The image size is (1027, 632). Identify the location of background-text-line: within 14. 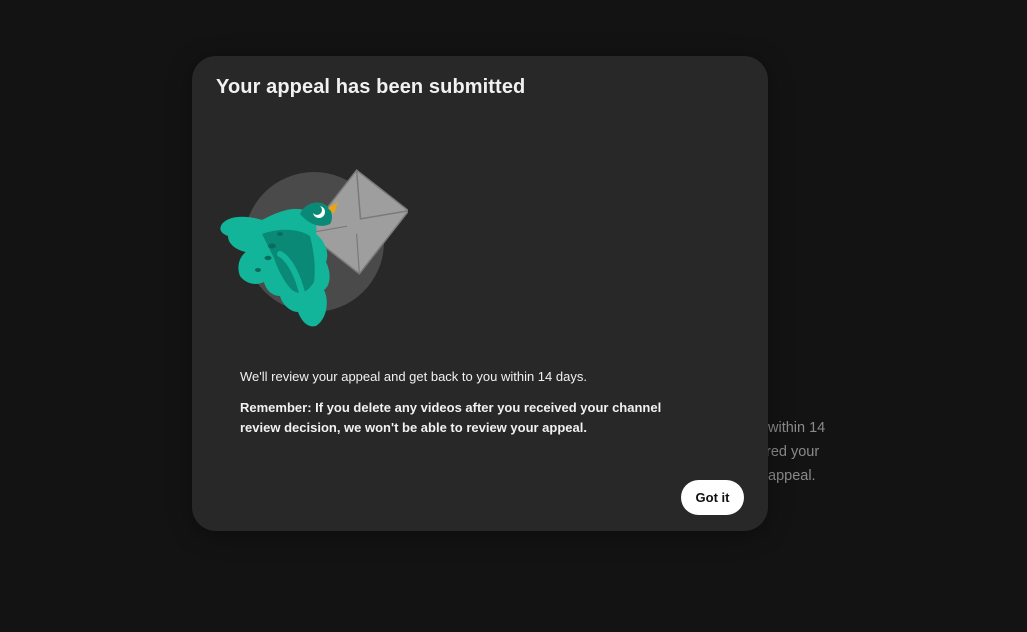
(797, 428).